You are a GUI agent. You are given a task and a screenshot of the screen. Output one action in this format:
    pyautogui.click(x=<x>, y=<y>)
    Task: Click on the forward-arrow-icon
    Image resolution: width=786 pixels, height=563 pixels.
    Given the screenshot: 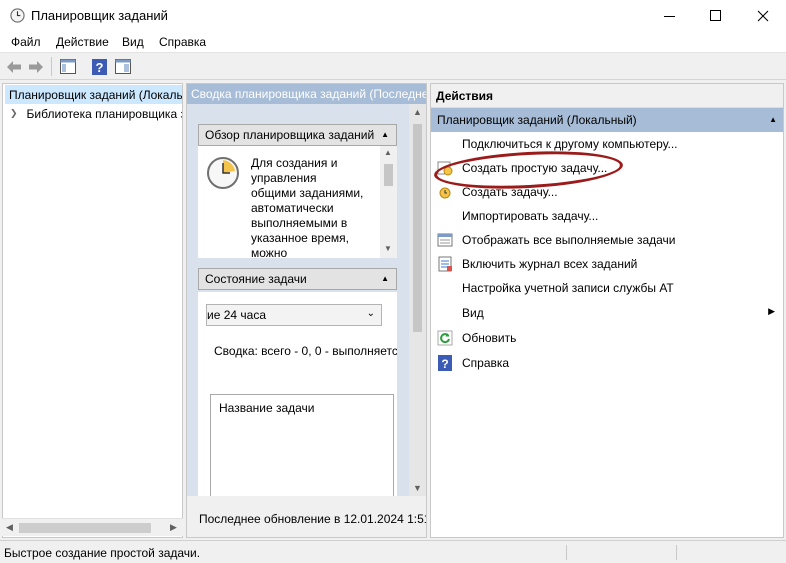 What is the action you would take?
    pyautogui.click(x=36, y=66)
    